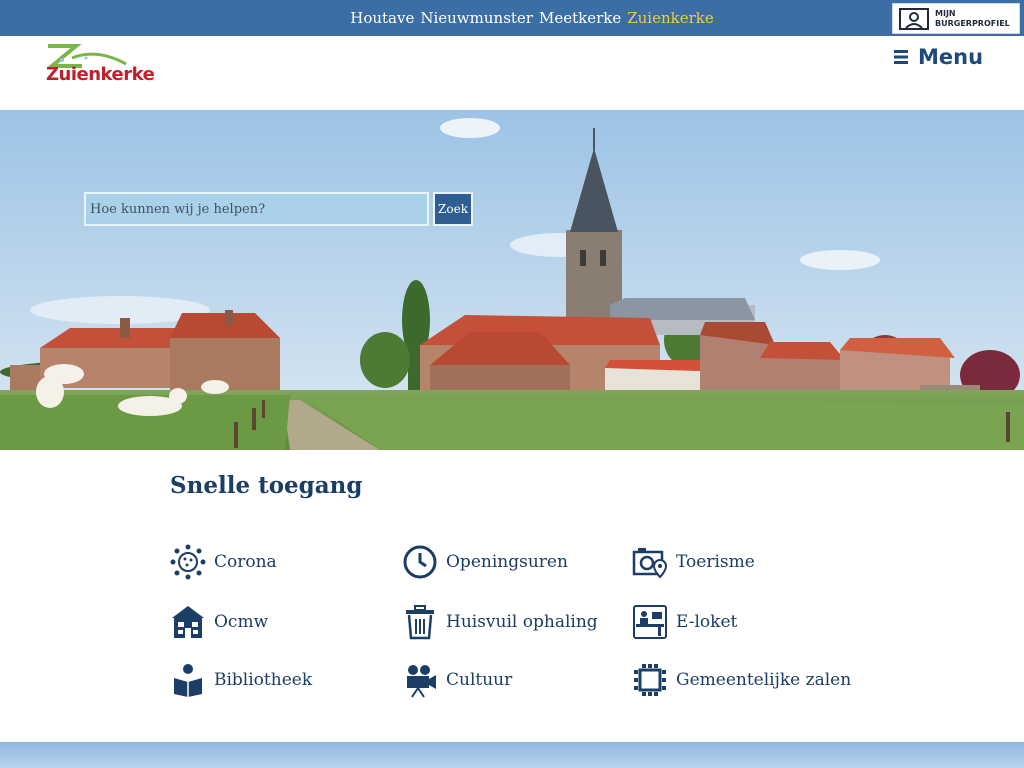 The image size is (1024, 768). What do you see at coordinates (420, 622) in the screenshot?
I see `trash-icon` at bounding box center [420, 622].